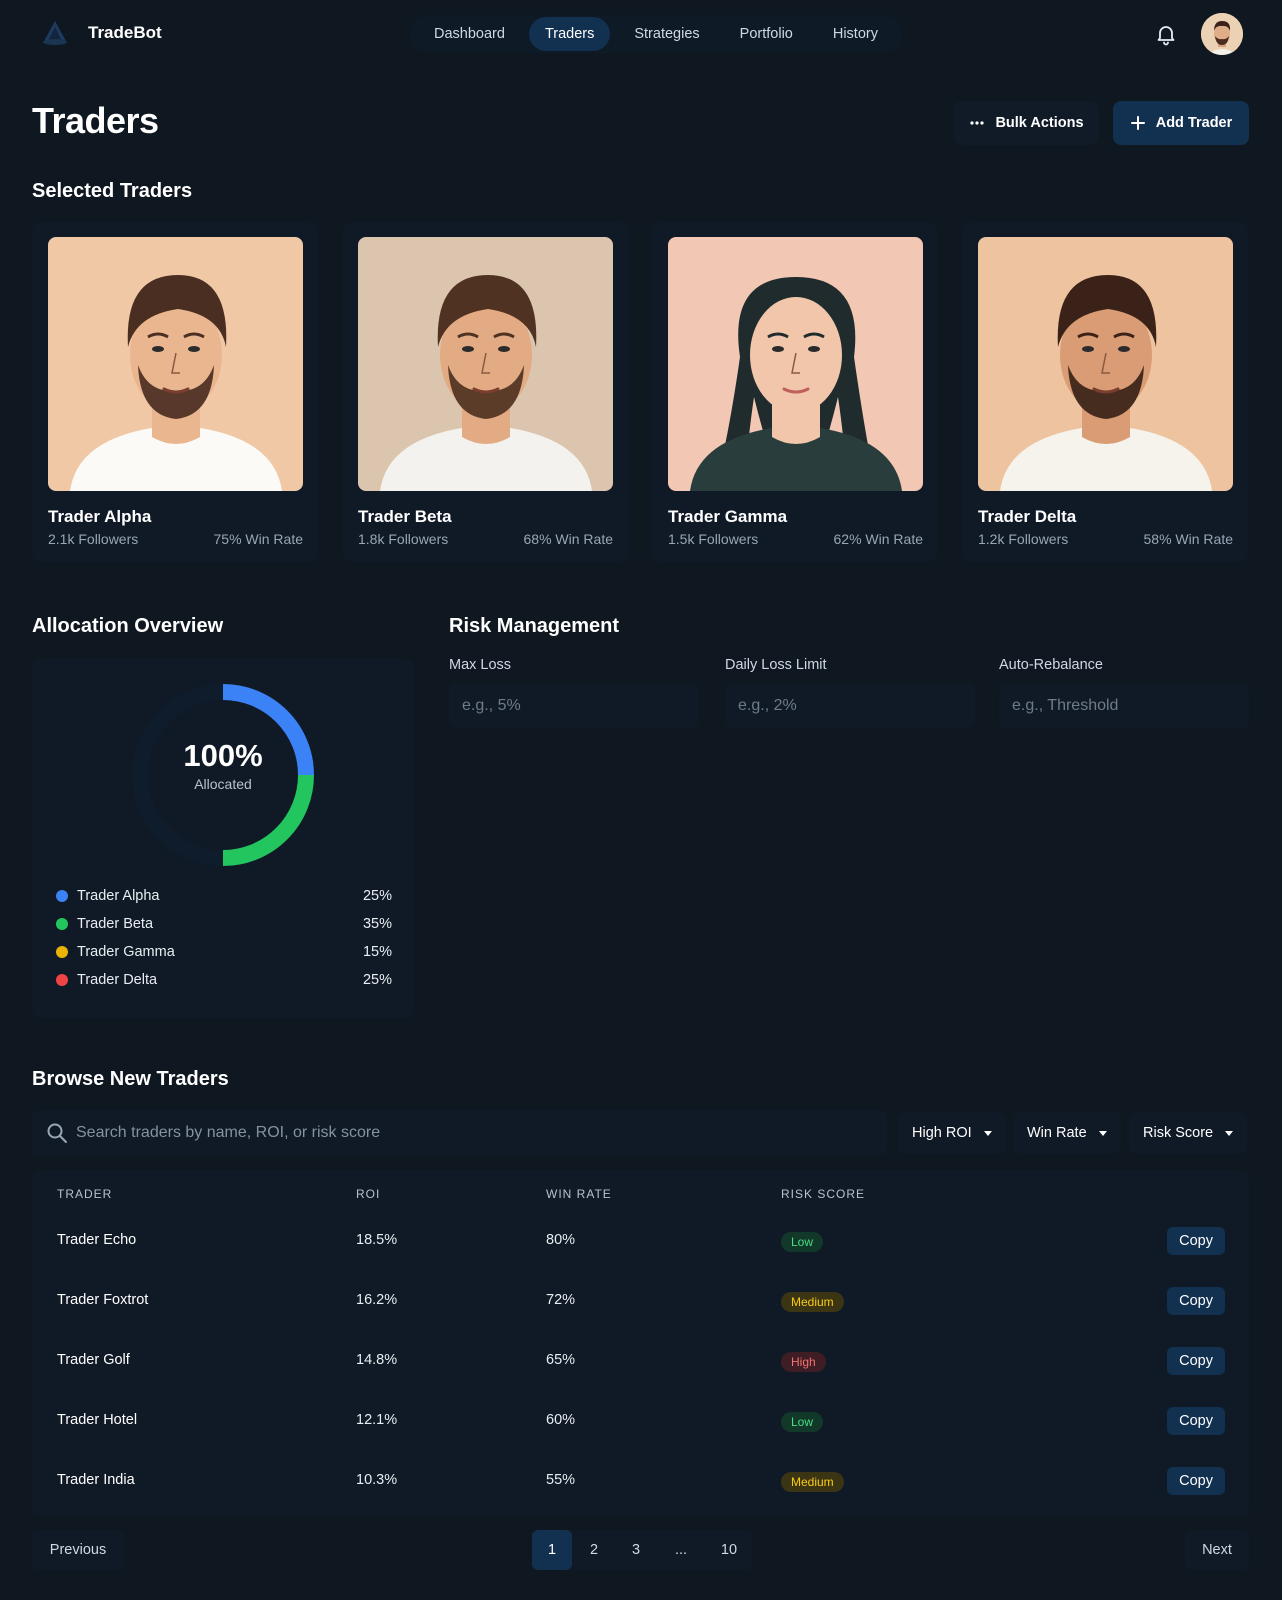 This screenshot has width=1282, height=1600. What do you see at coordinates (57, 1133) in the screenshot?
I see `search-icon` at bounding box center [57, 1133].